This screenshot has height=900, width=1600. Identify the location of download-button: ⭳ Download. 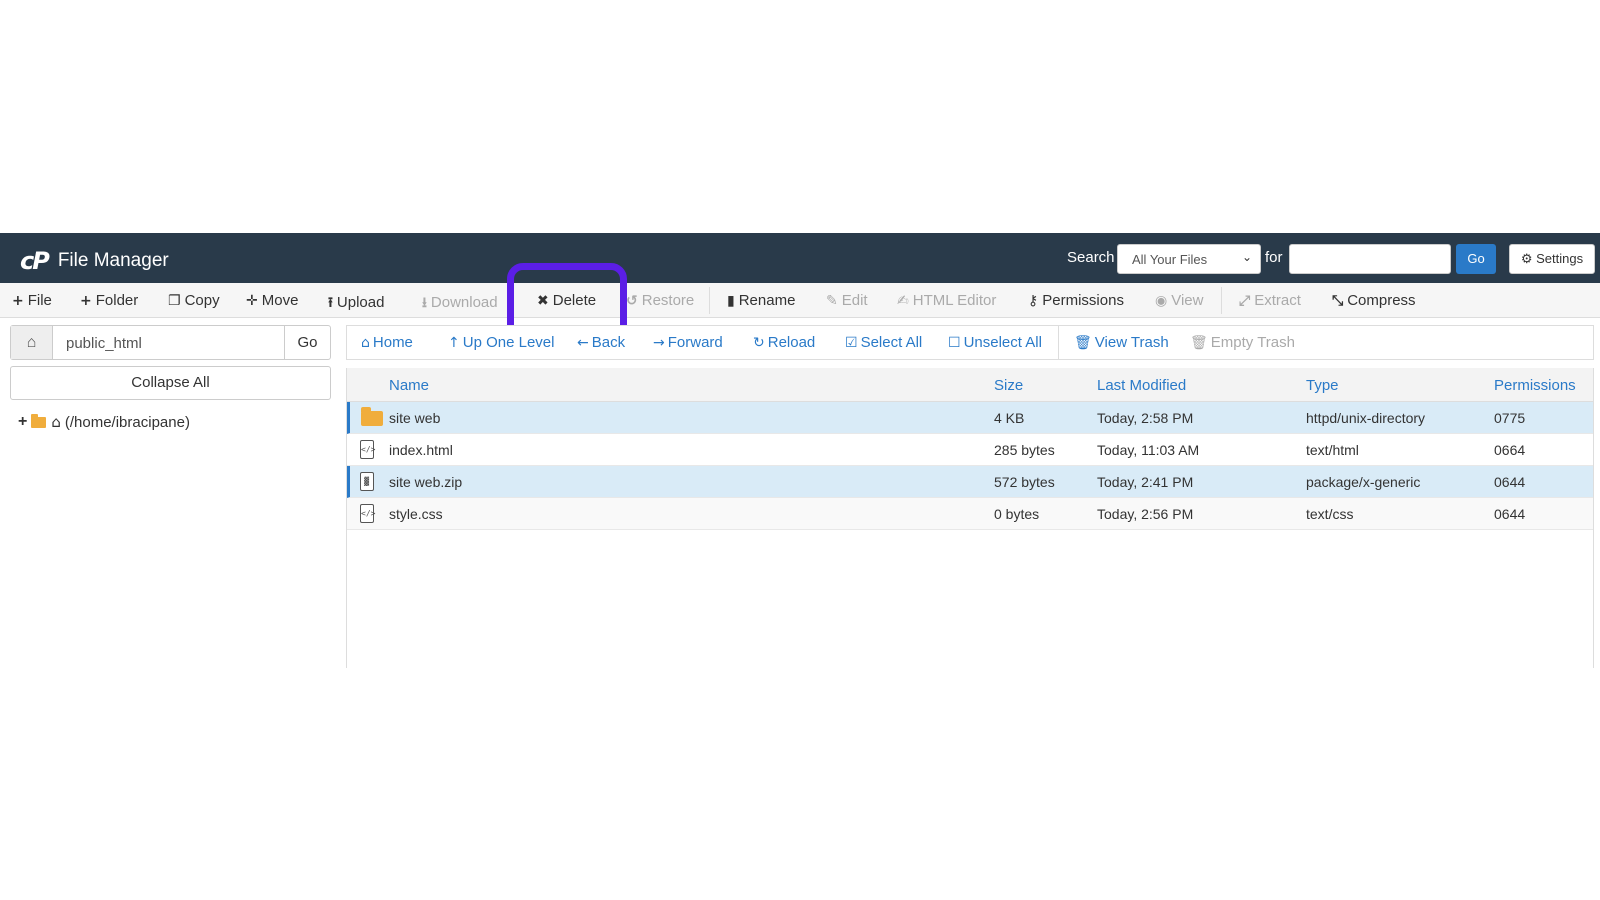
(460, 304).